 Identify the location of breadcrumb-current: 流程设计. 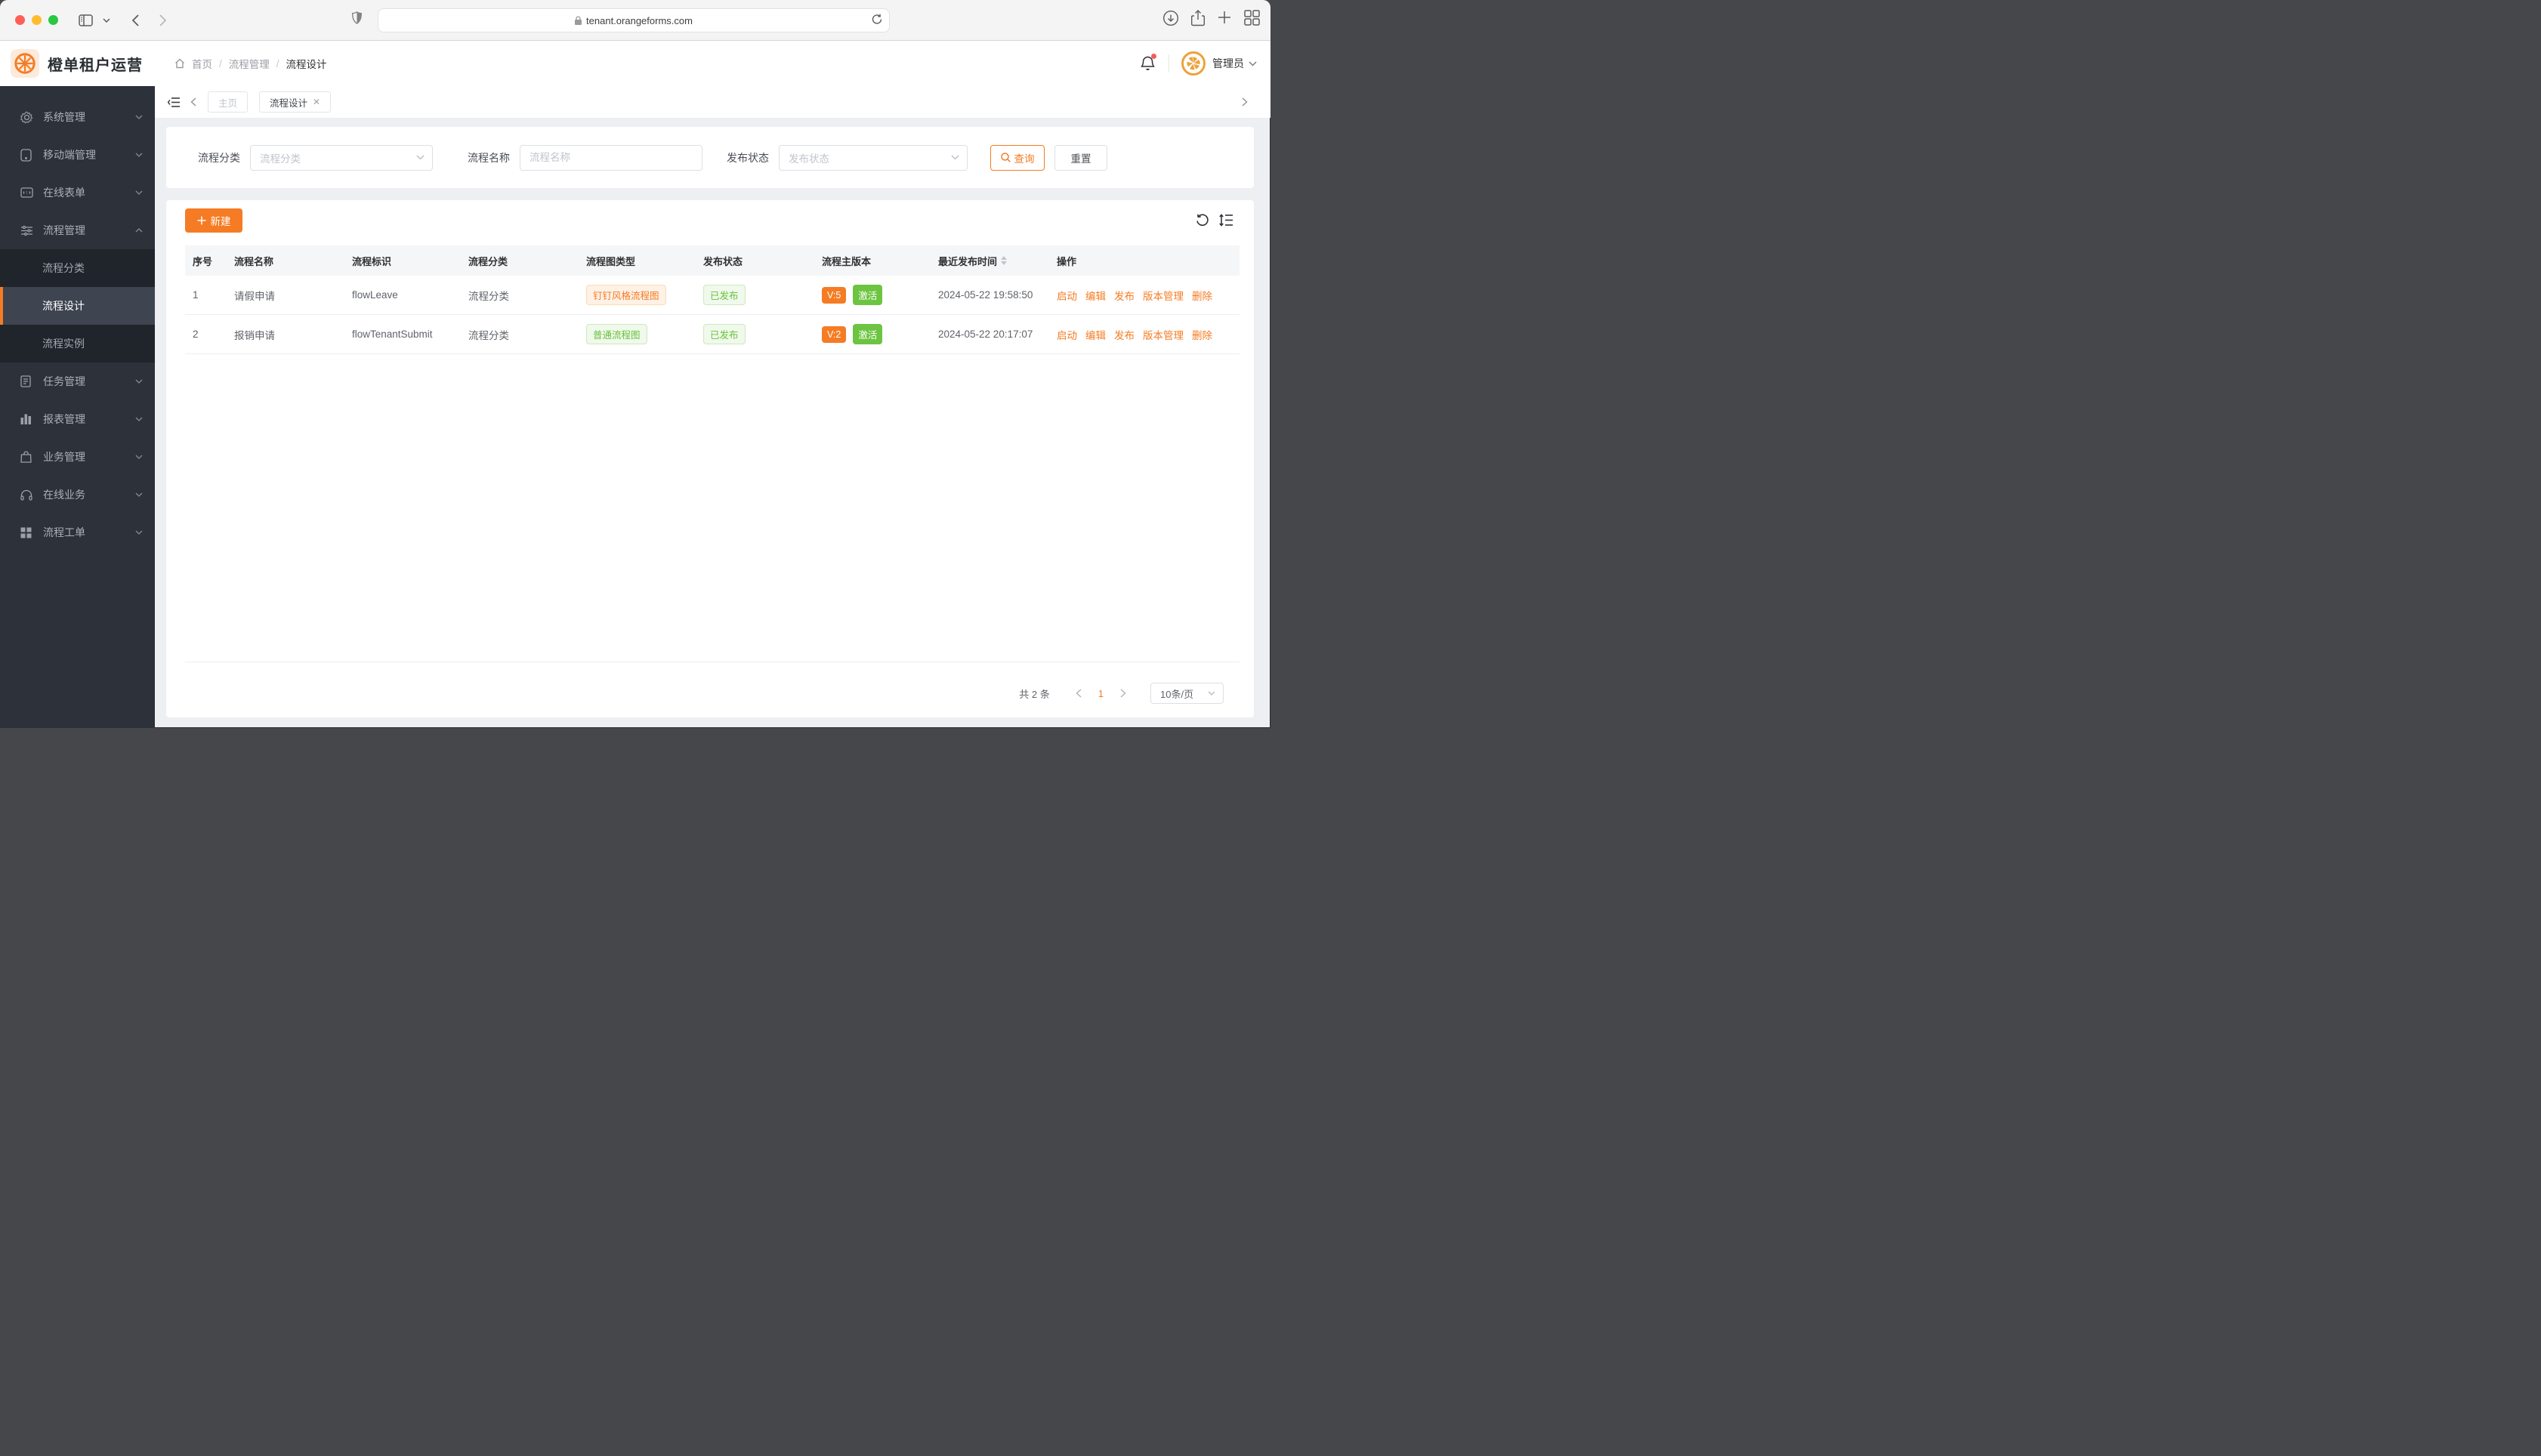
(306, 64).